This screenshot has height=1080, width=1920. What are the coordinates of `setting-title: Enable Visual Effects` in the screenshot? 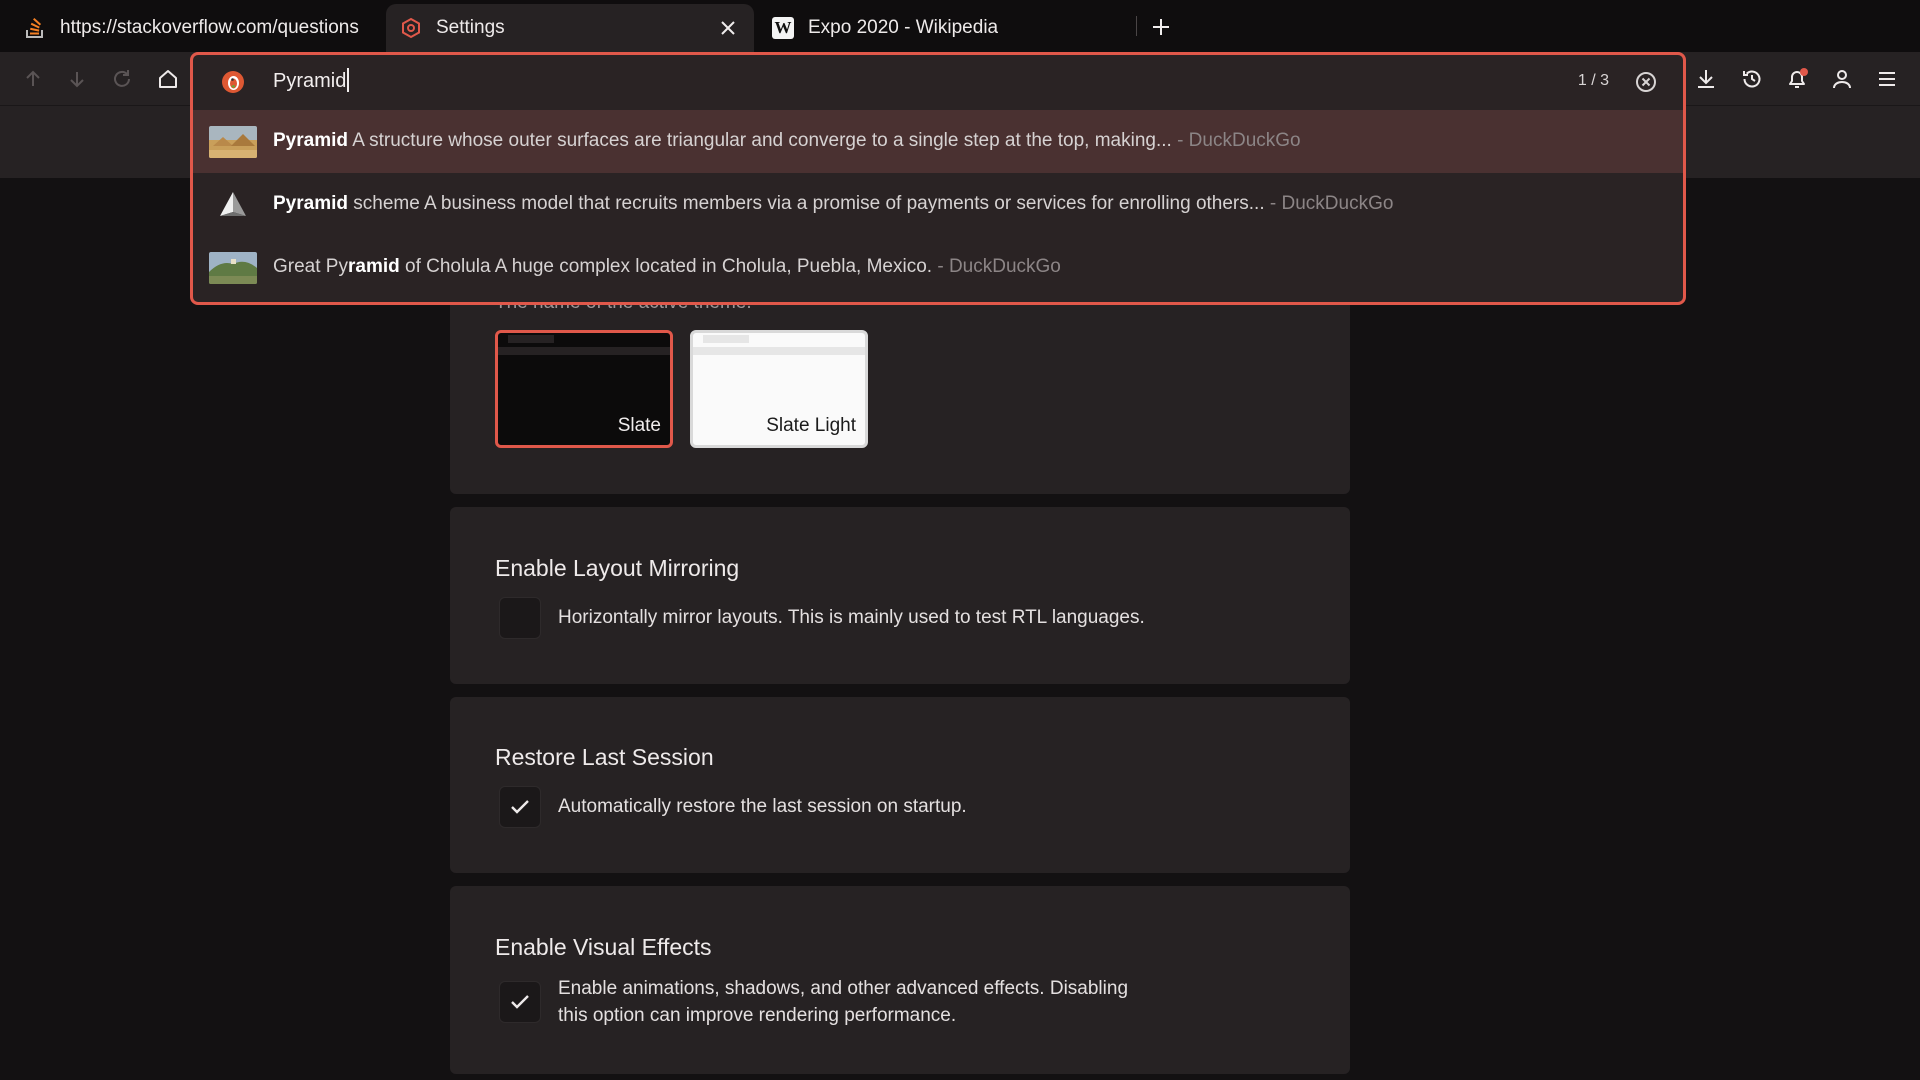 It's located at (603, 947).